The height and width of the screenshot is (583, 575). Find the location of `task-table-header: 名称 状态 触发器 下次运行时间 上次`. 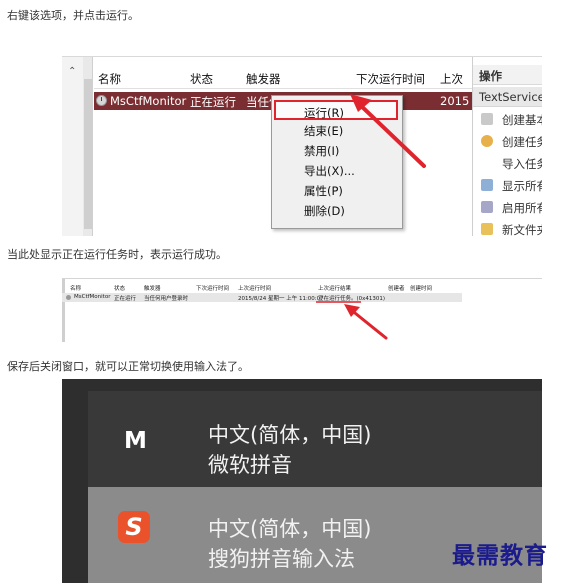

task-table-header: 名称 状态 触发器 下次运行时间 上次 is located at coordinates (284, 78).